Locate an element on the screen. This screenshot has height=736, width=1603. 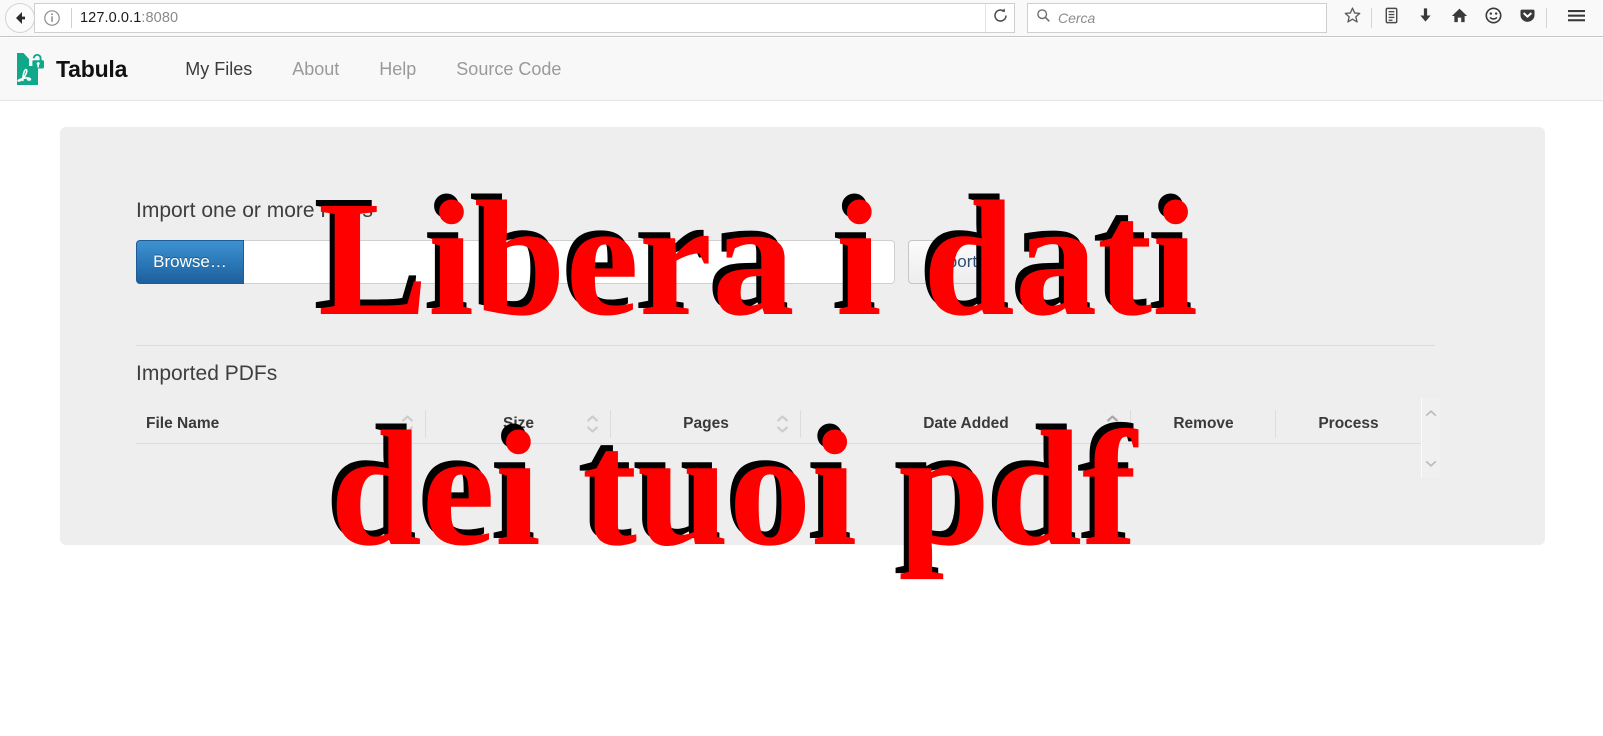
search-icon is located at coordinates (1043, 18).